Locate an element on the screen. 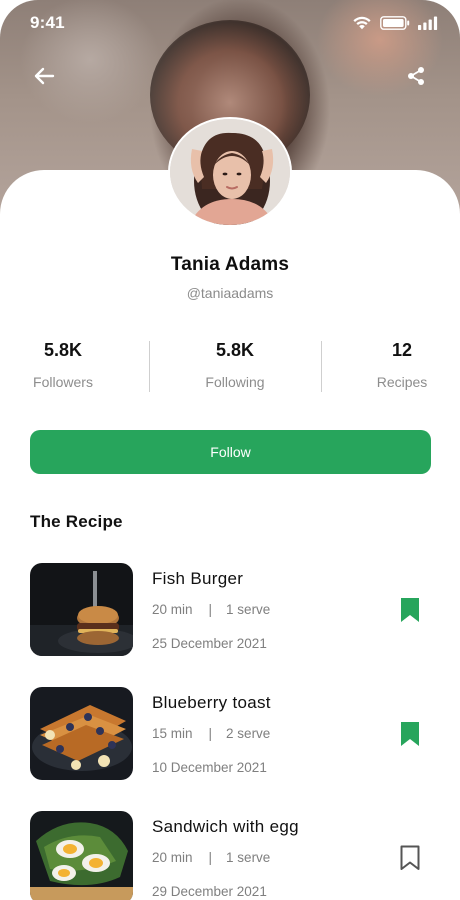 The width and height of the screenshot is (460, 900). stat-following: 5.8K Following is located at coordinates (235, 365).